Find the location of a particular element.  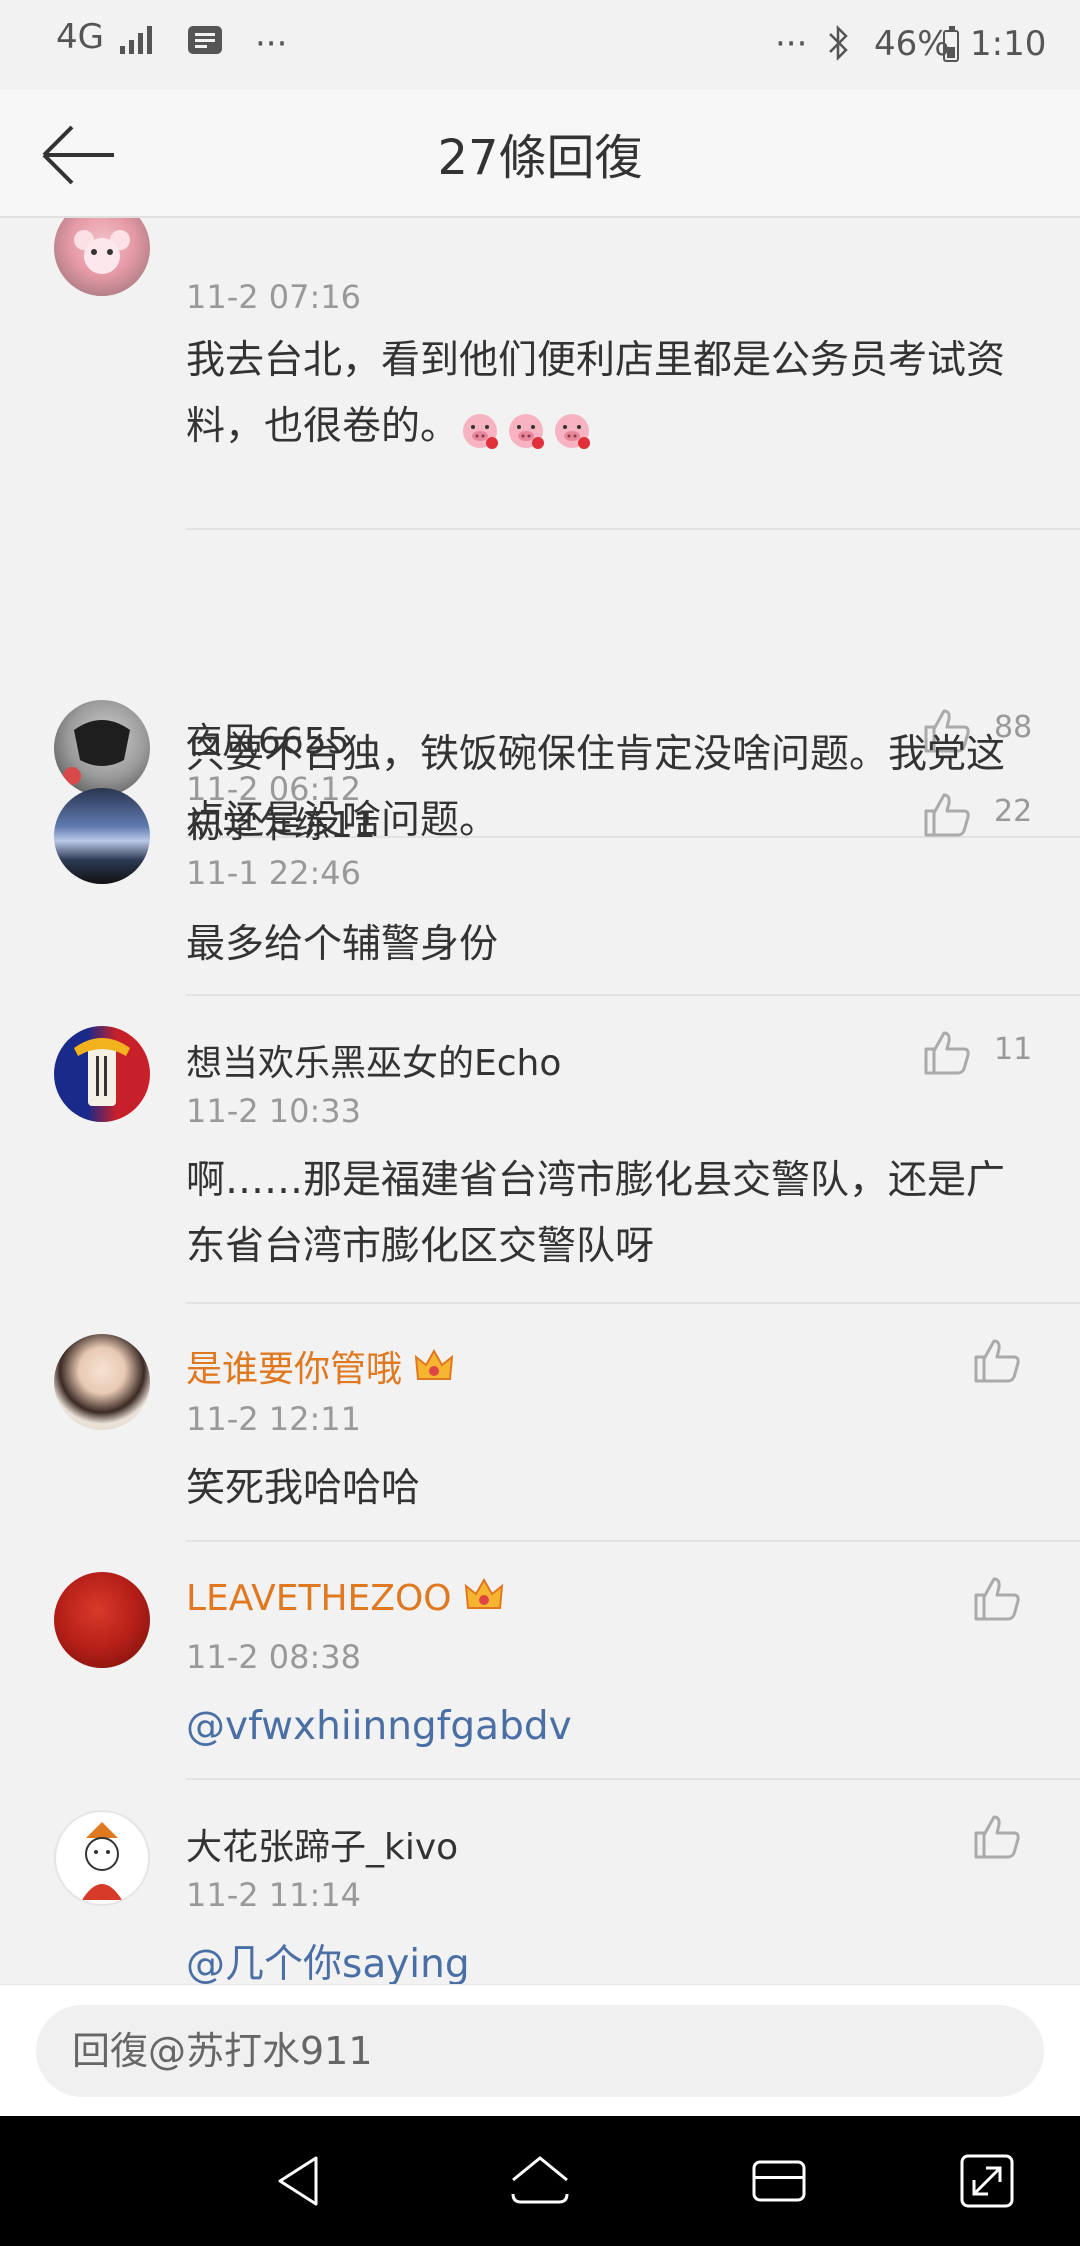

comment-author: 想当欢乐黑巫女的Echo is located at coordinates (373, 1060).